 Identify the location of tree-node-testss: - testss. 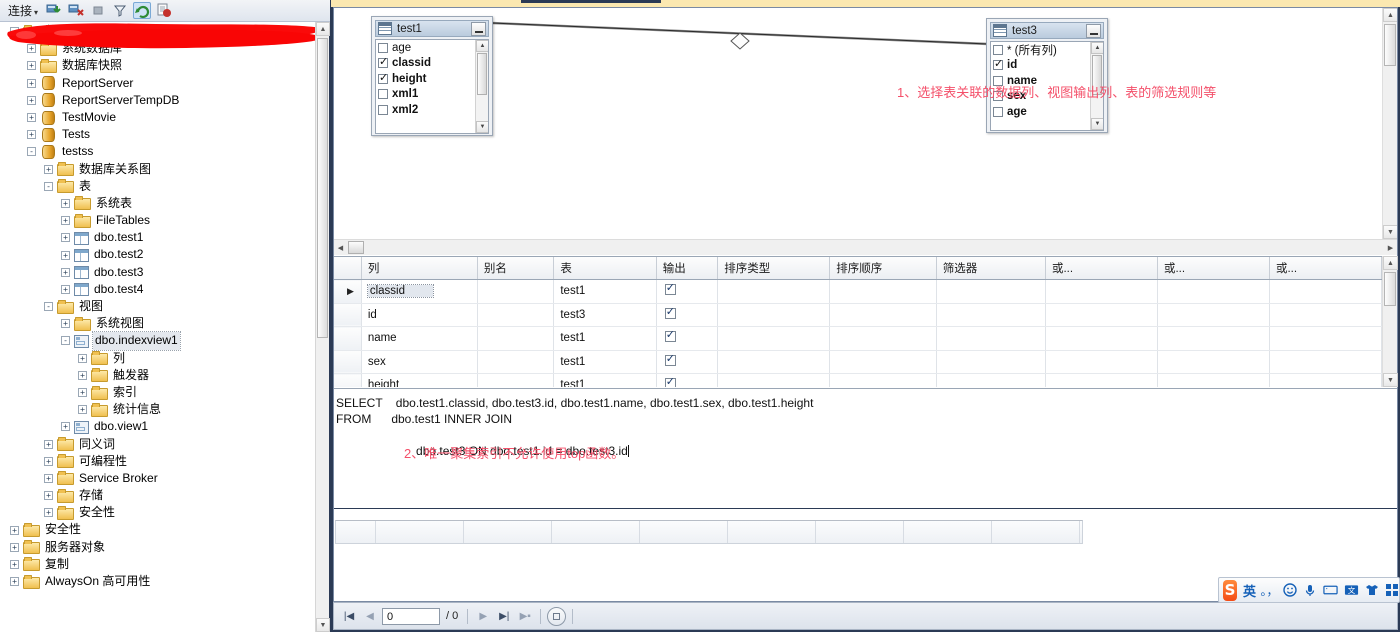
(158, 151).